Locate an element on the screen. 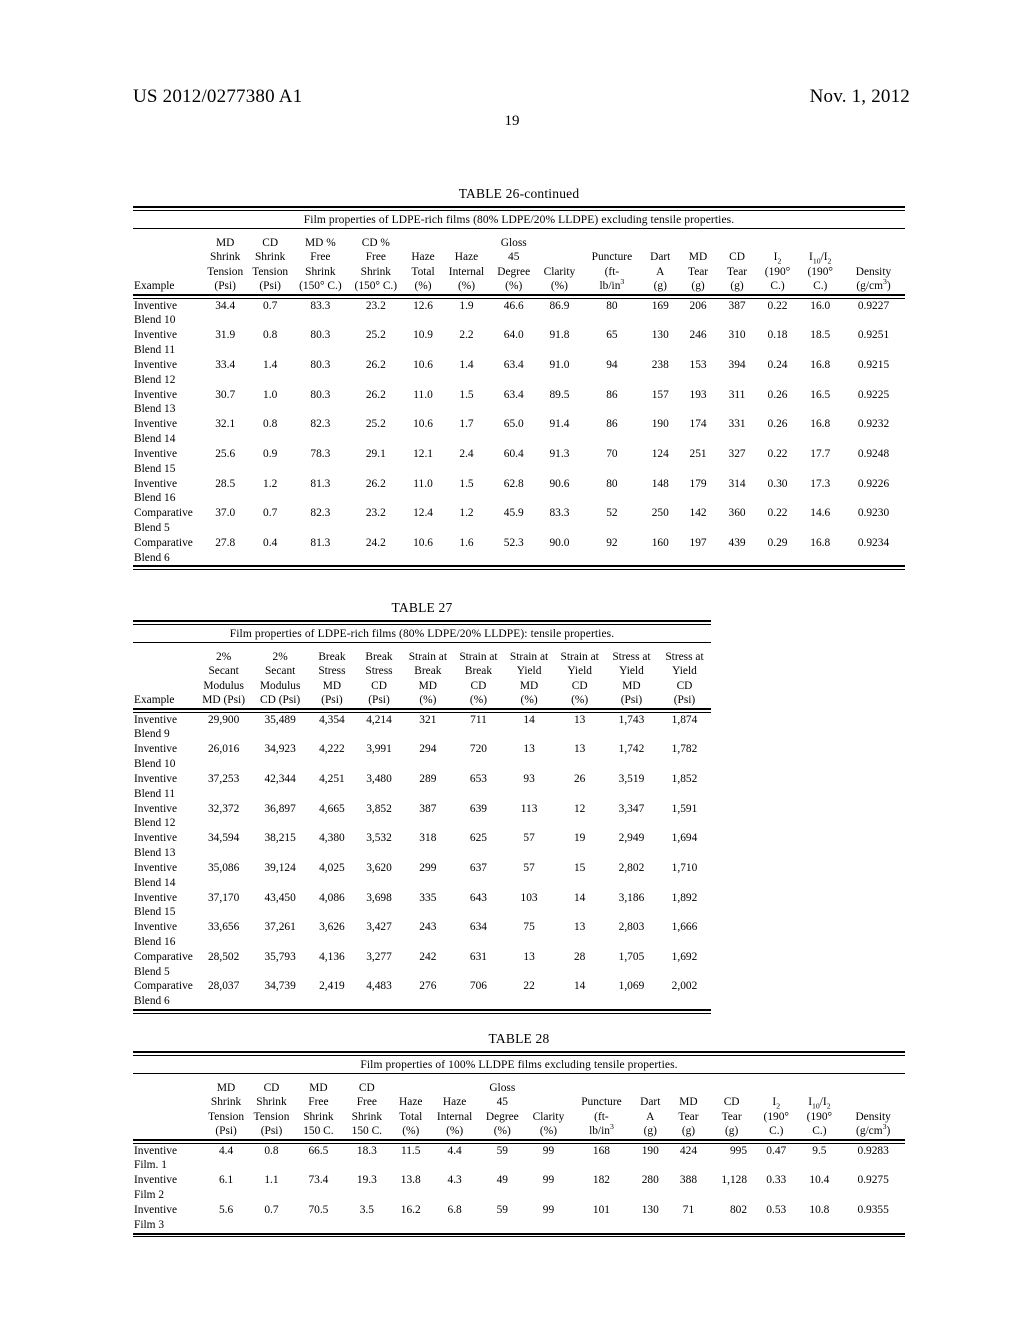 This screenshot has height=1320, width=1024. table-cell: 388 is located at coordinates (688, 1180).